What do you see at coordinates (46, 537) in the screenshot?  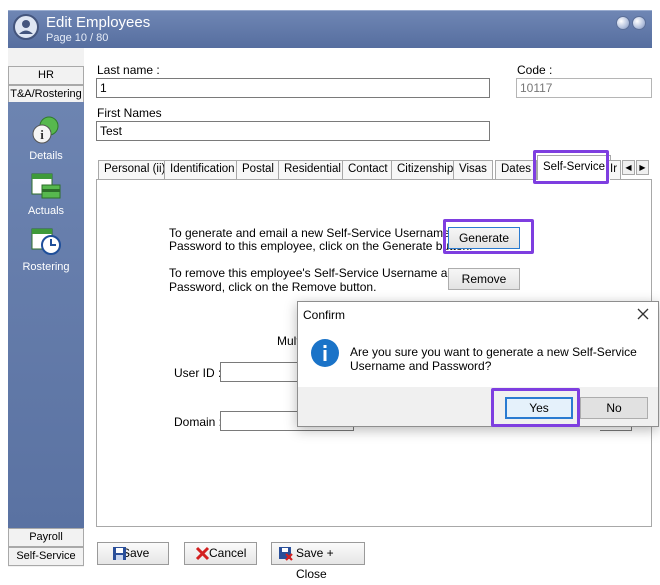 I see `sidebar-tab-payroll: Payroll` at bounding box center [46, 537].